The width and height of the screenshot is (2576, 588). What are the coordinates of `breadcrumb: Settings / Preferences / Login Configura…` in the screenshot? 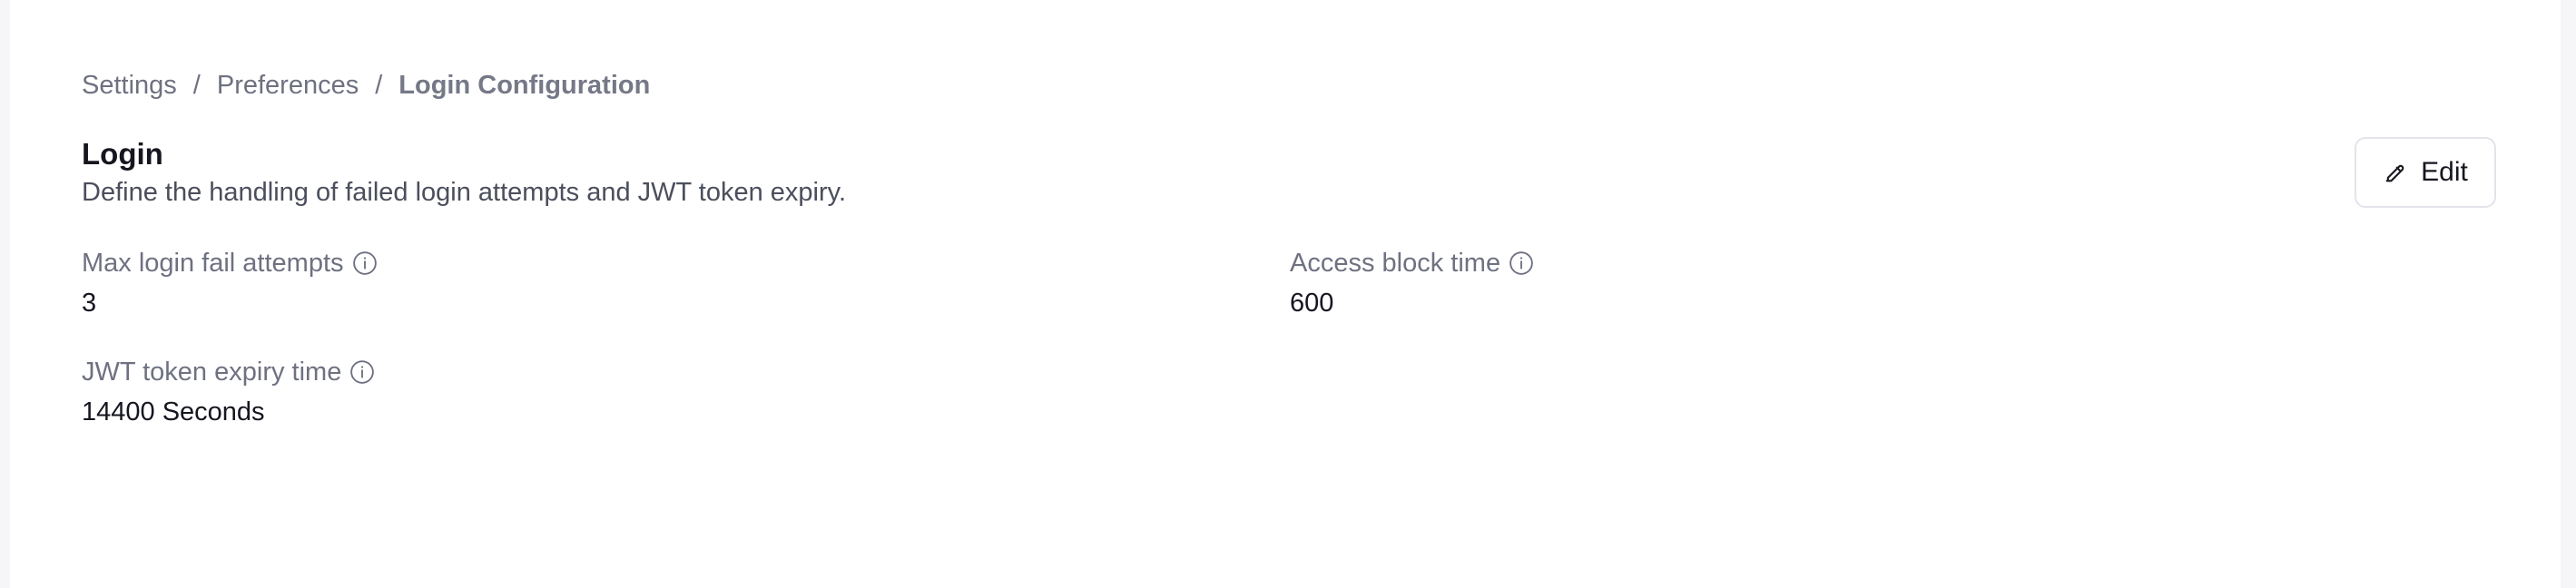 It's located at (366, 85).